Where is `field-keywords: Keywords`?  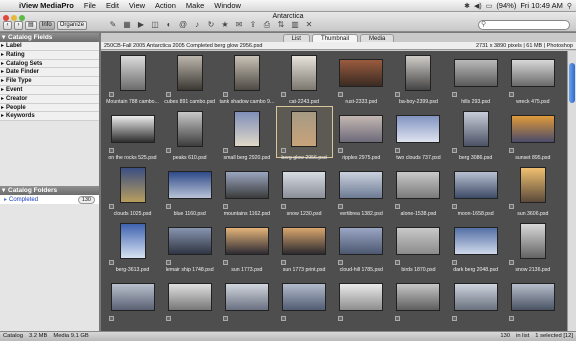
field-keywords: Keywords is located at coordinates (49, 117).